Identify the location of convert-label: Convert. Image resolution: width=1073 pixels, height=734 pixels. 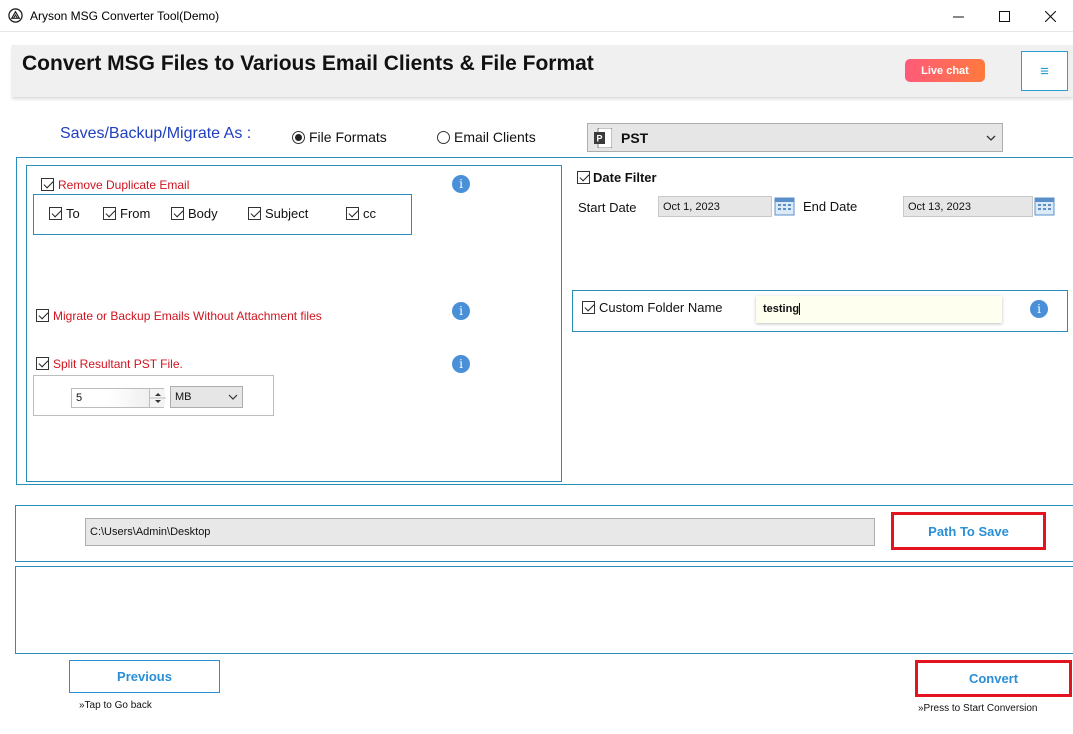
(993, 678).